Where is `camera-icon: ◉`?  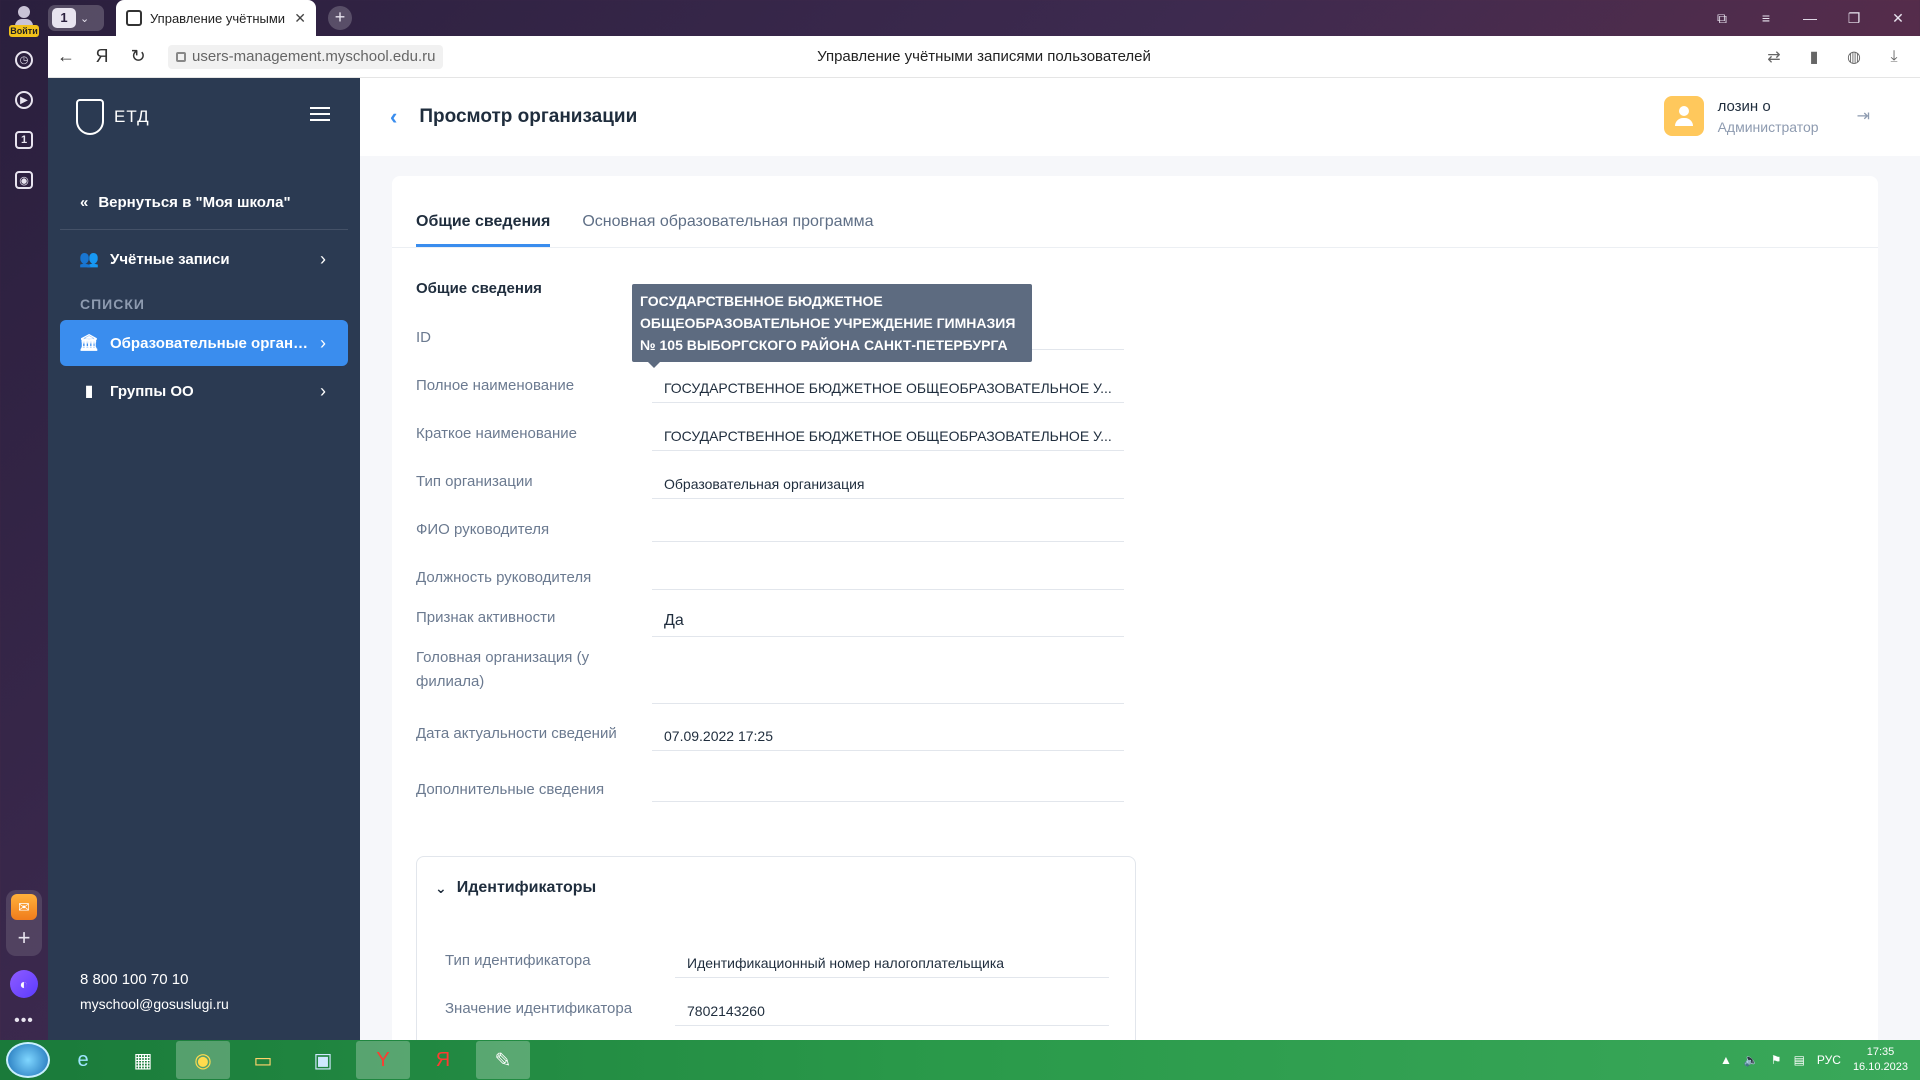
camera-icon: ◉ is located at coordinates (24, 180).